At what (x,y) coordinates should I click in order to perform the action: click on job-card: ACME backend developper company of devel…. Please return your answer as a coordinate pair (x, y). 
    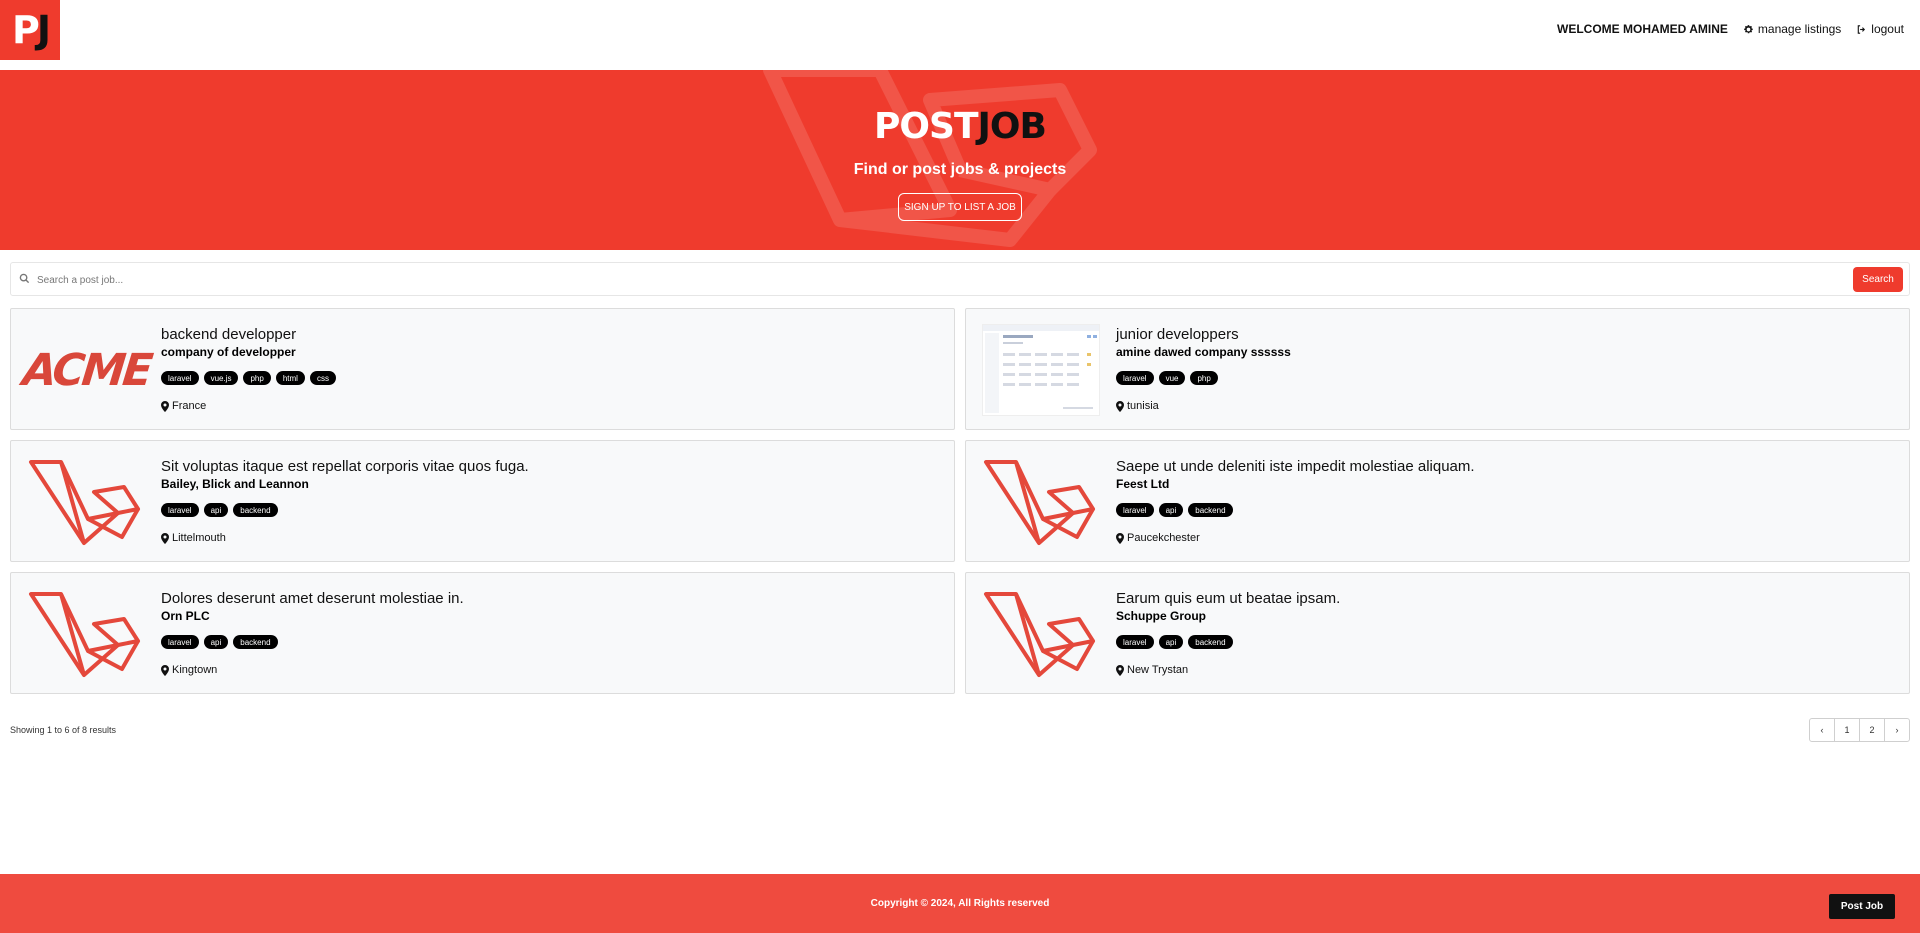
    Looking at the image, I should click on (482, 369).